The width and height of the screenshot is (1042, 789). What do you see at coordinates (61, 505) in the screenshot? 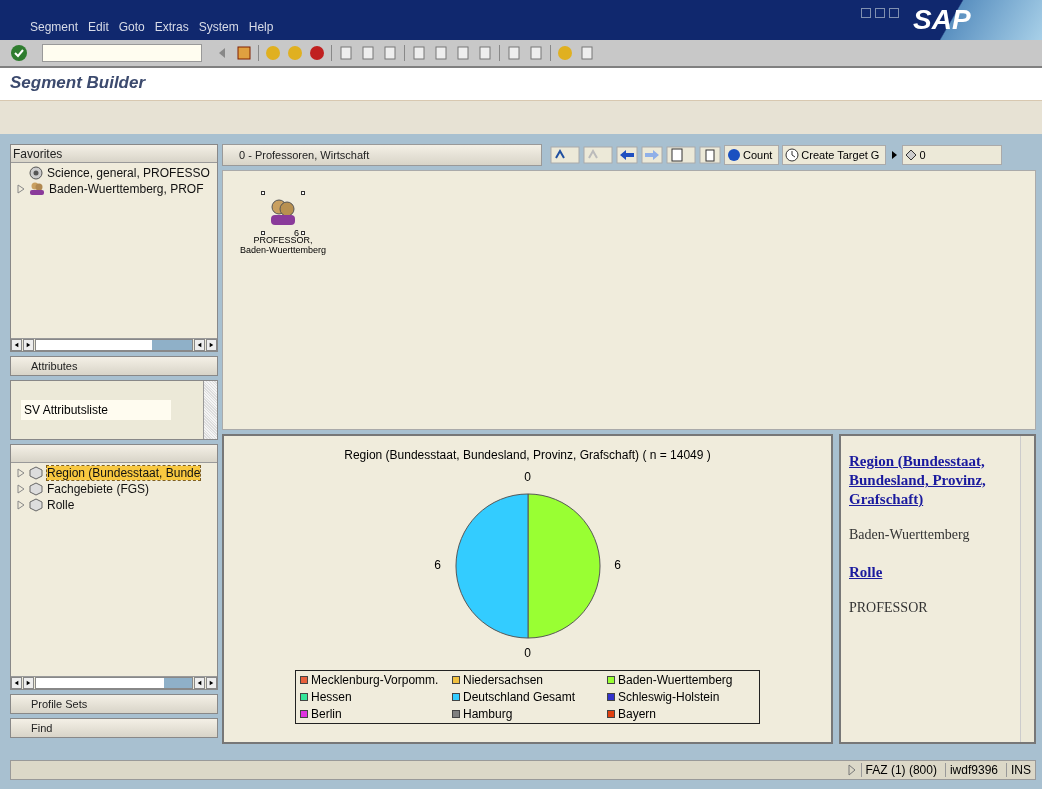
I see `attribute-item: Rolle` at bounding box center [61, 505].